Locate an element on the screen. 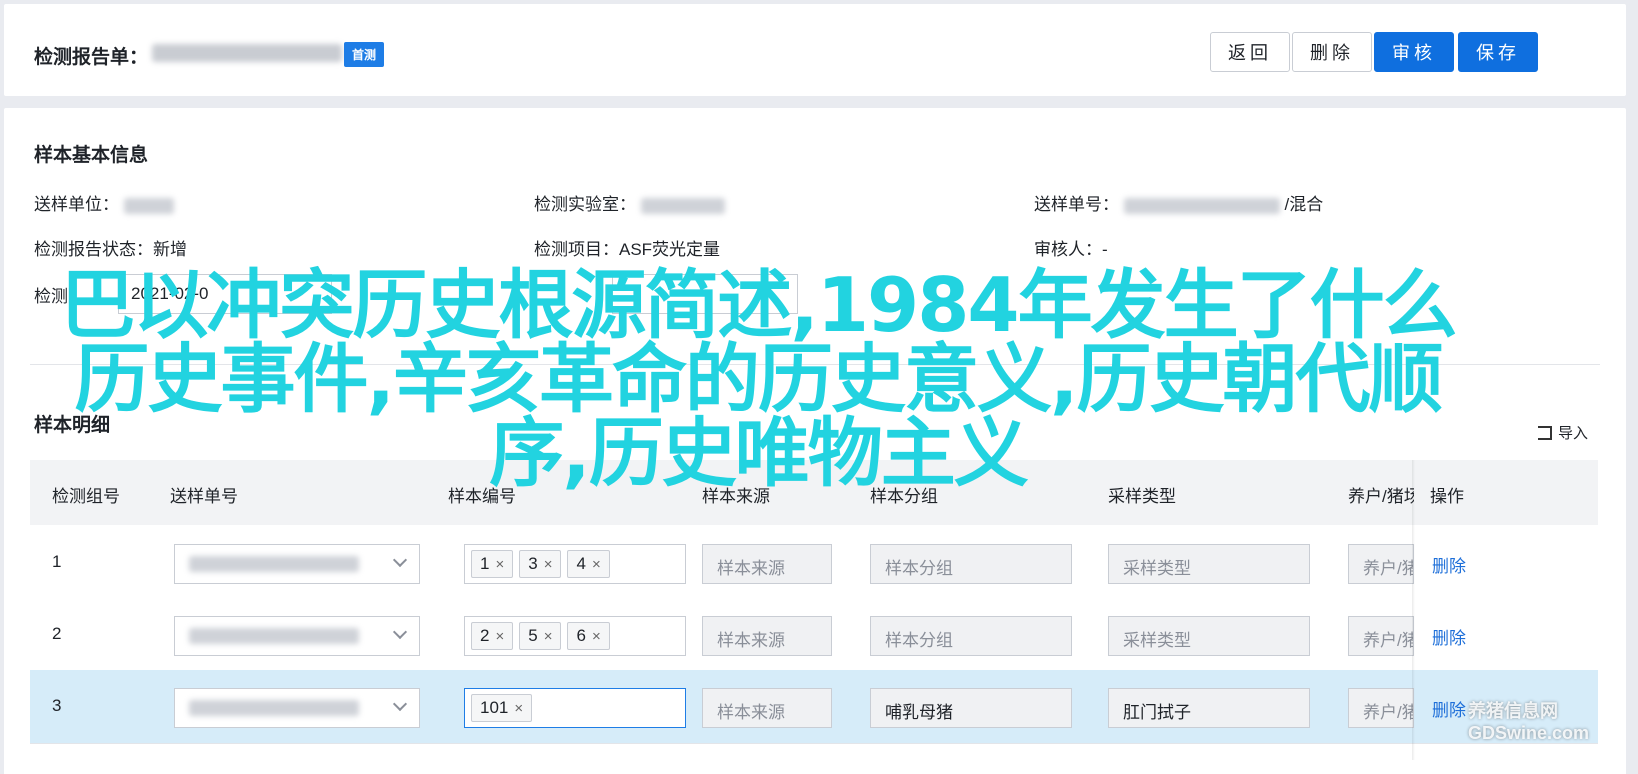 The width and height of the screenshot is (1638, 774). group-field: 哺乳母猪 is located at coordinates (971, 708).